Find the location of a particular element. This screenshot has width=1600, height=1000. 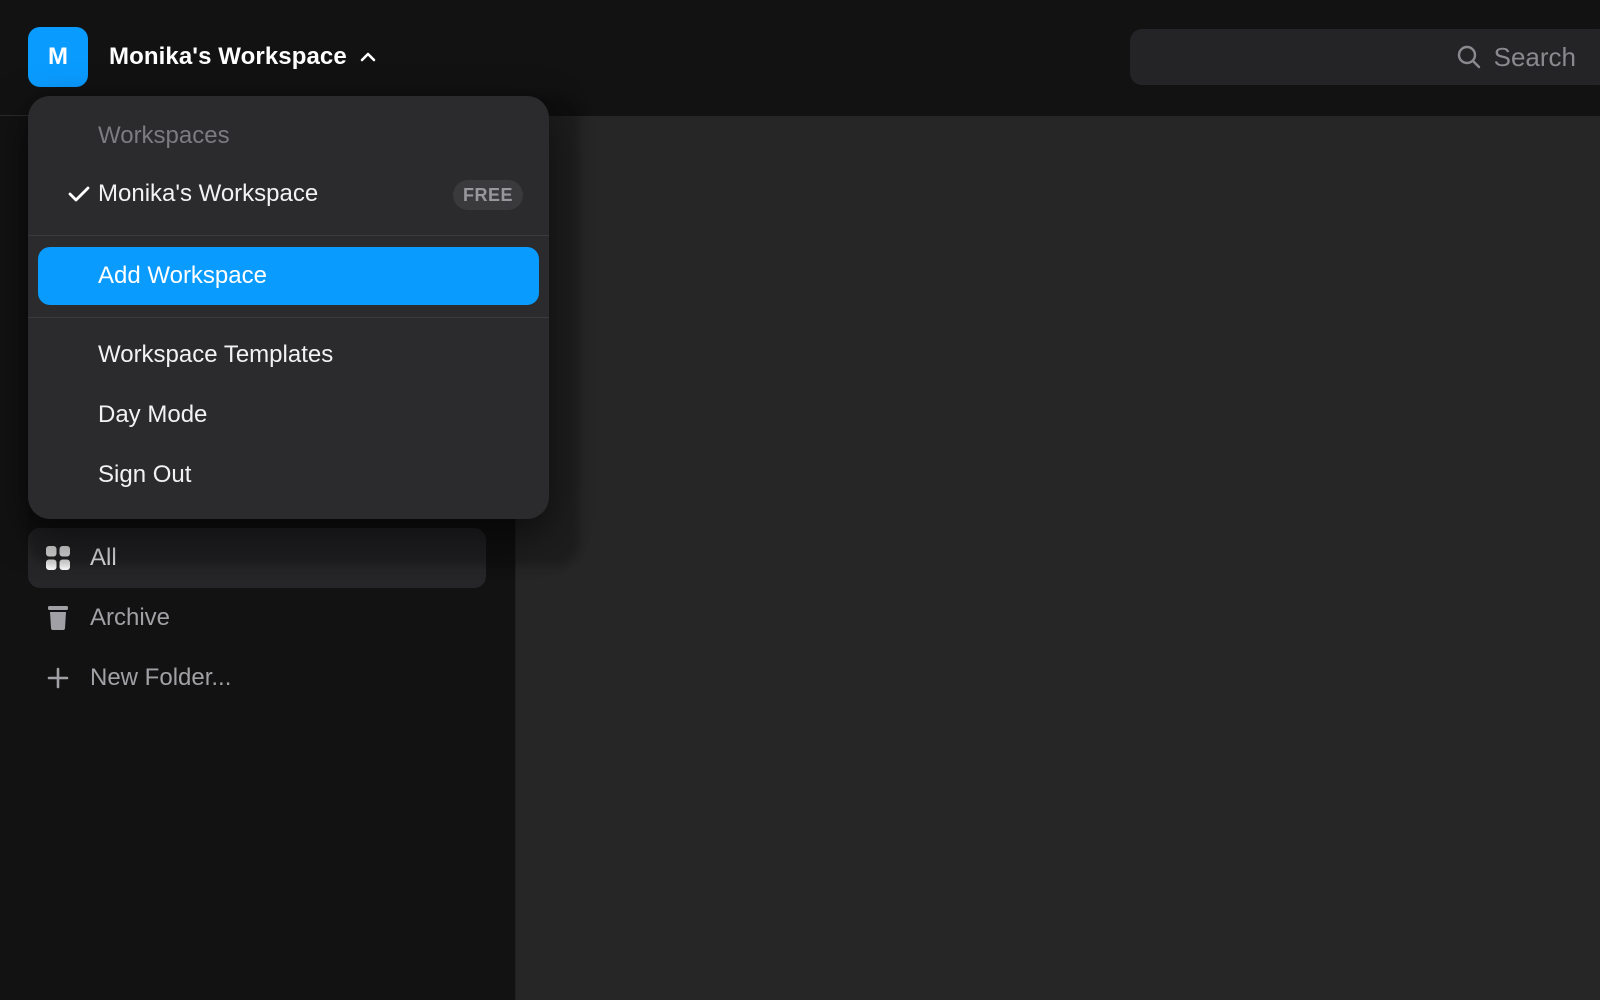

menu-item-label: Sign Out is located at coordinates (145, 474).